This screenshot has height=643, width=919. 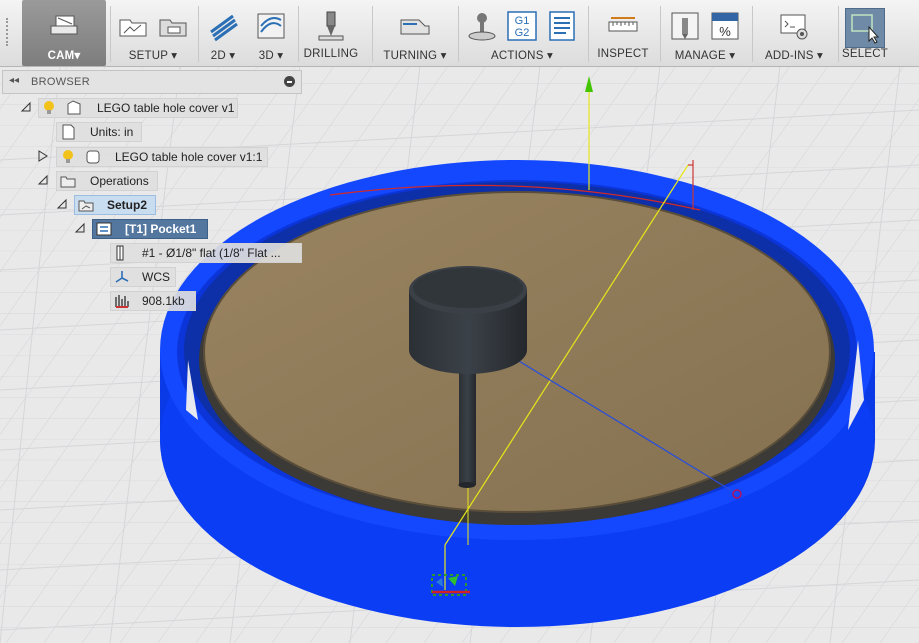 I want to click on component-icon, so click(x=93, y=157).